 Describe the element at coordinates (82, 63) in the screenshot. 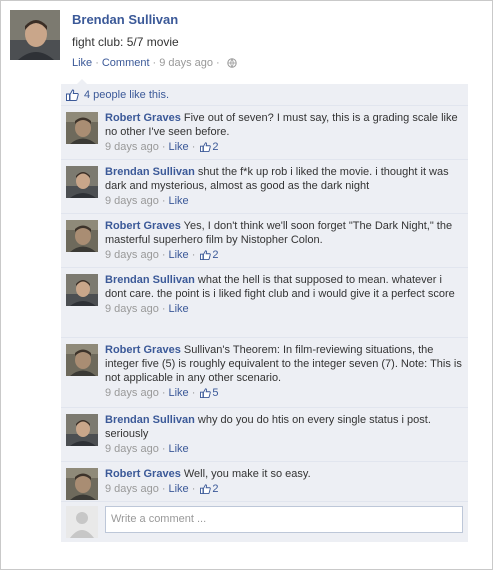

I see `like-link: Like` at that location.